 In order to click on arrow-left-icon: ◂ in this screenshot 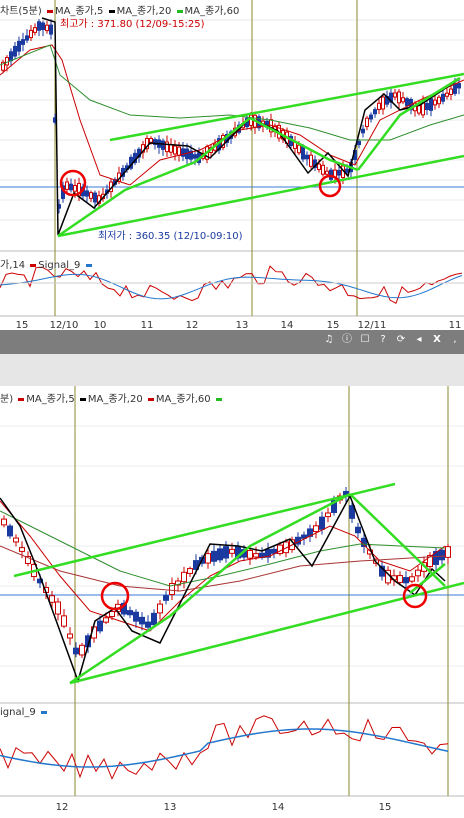, I will do `click(419, 340)`.